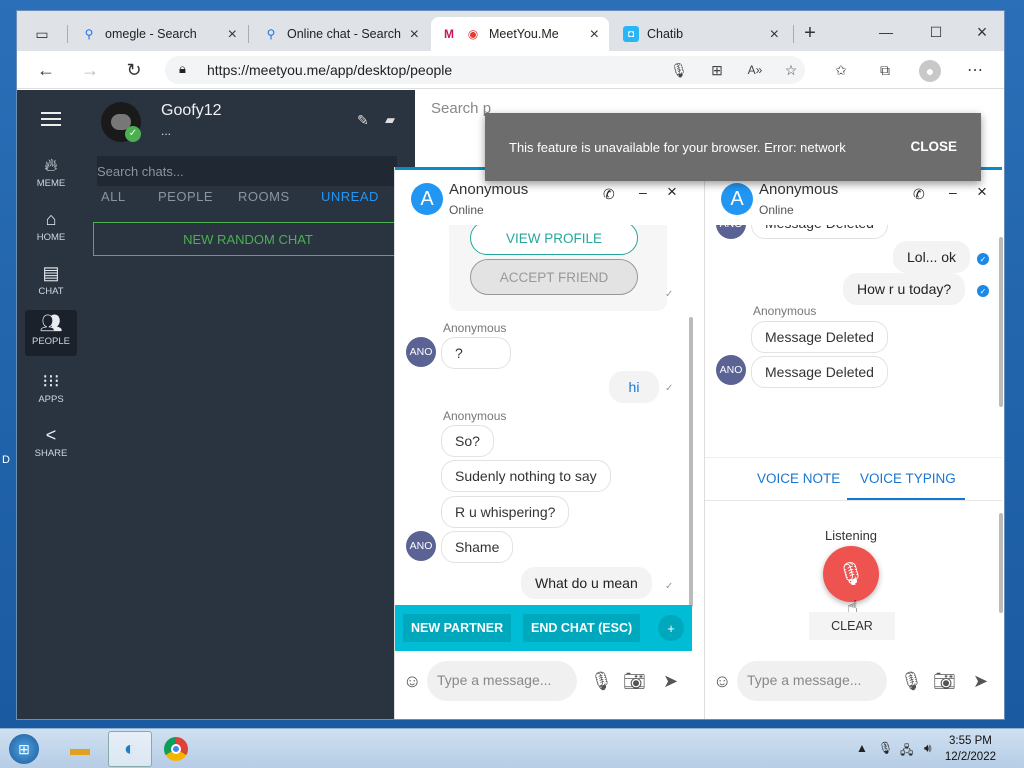 The height and width of the screenshot is (768, 1024). What do you see at coordinates (798, 478) in the screenshot?
I see `tab-voice-note: VOICE NOTE` at bounding box center [798, 478].